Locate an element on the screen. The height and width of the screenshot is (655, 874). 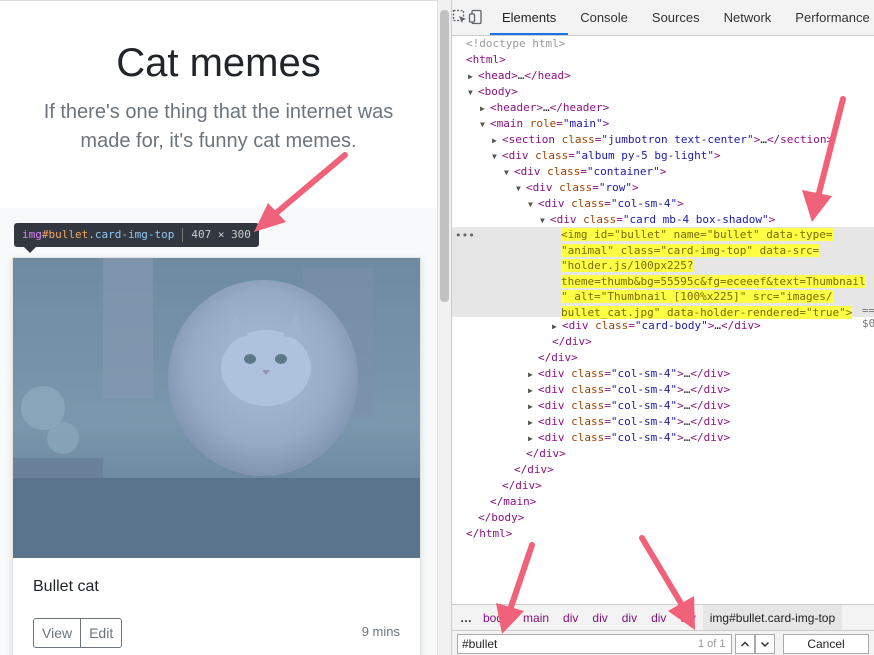
dom-node: ▼ <div class="album py-5 bg-light"> is located at coordinates (663, 156).